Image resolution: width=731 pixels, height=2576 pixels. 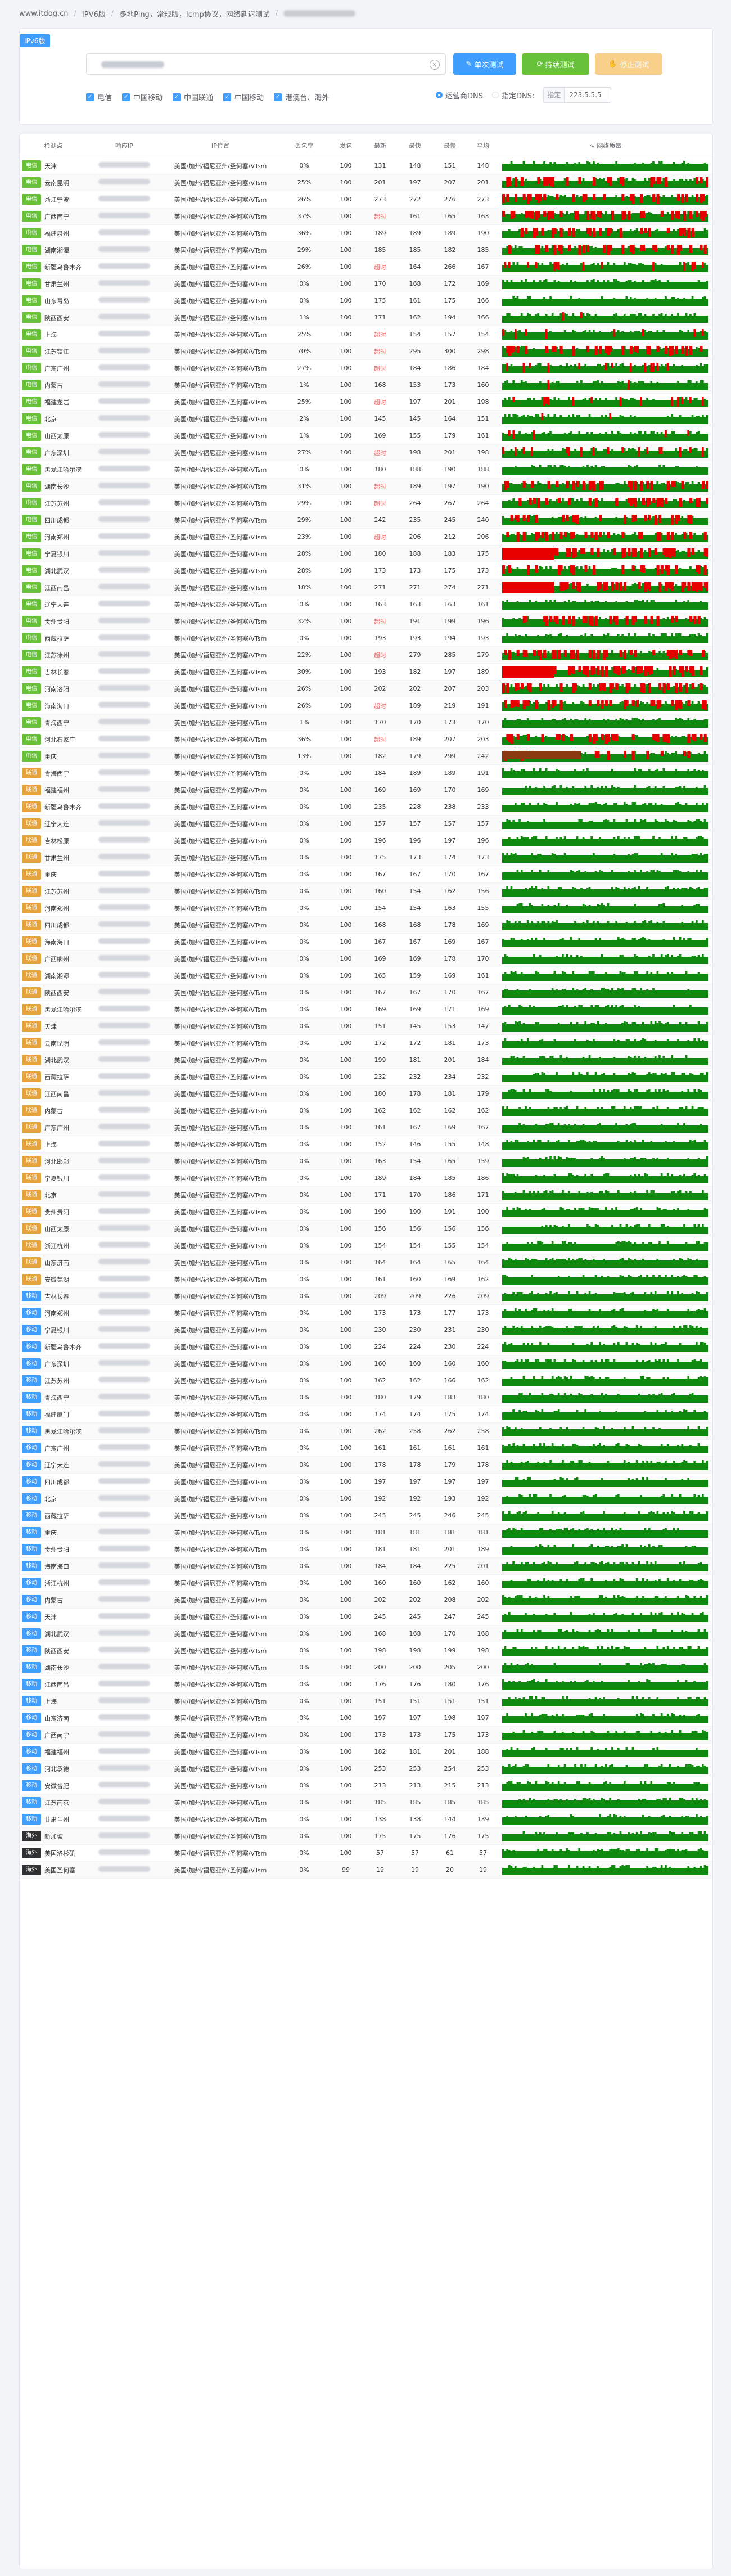 I want to click on header-location: 检测点, so click(x=53, y=146).